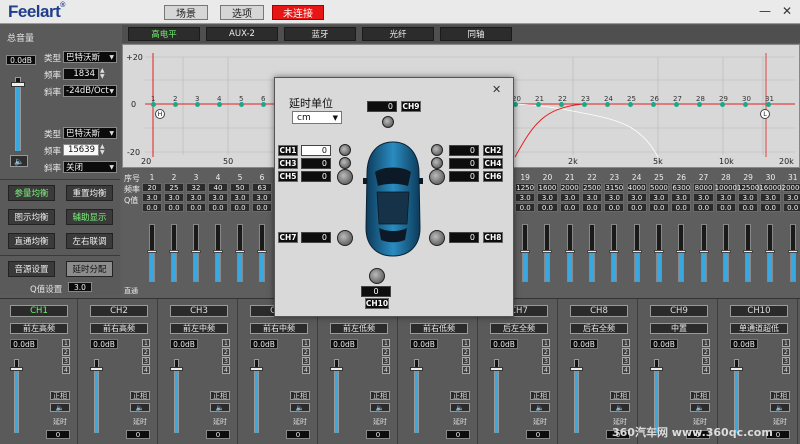  What do you see at coordinates (90, 133) in the screenshot?
I see `lp-type-select: 巴特沃斯` at bounding box center [90, 133].